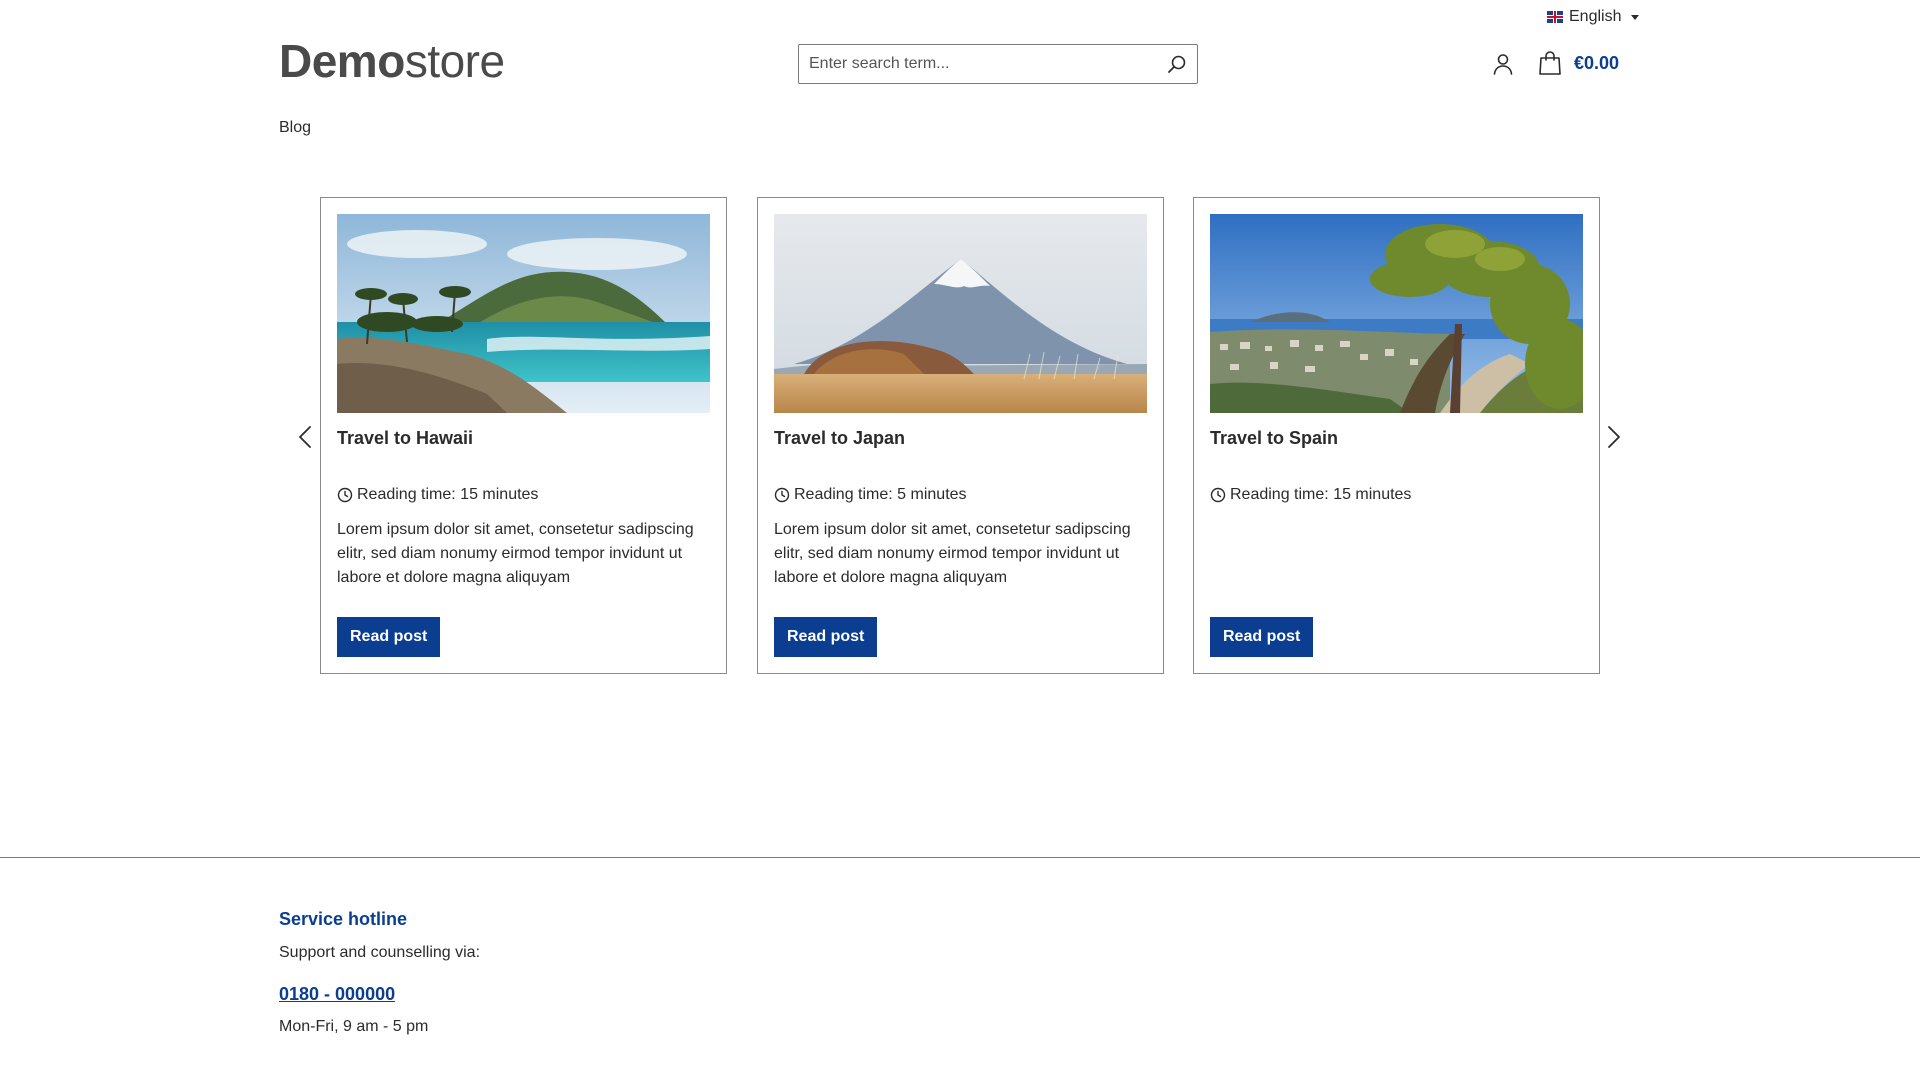 The image size is (1920, 1080). I want to click on reading-time: Reading time: 5 minutes, so click(870, 495).